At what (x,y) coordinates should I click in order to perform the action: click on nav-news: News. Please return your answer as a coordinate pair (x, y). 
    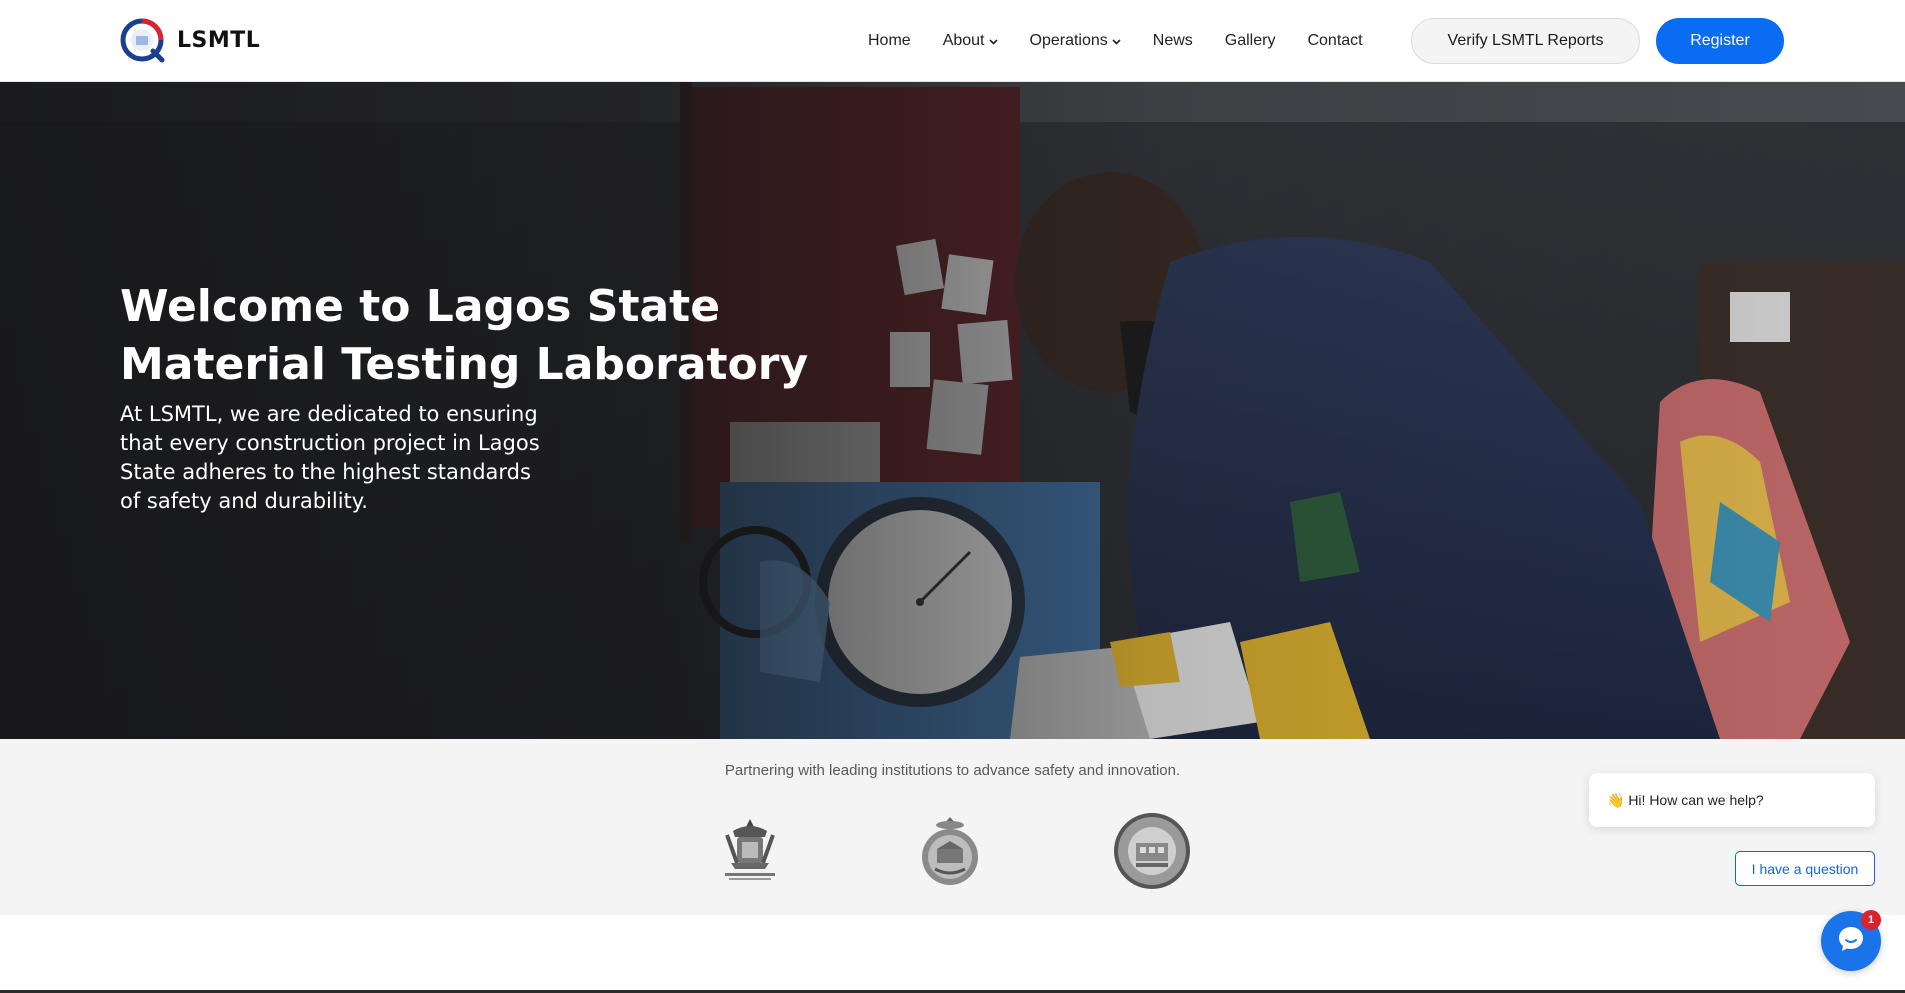
    Looking at the image, I should click on (1173, 41).